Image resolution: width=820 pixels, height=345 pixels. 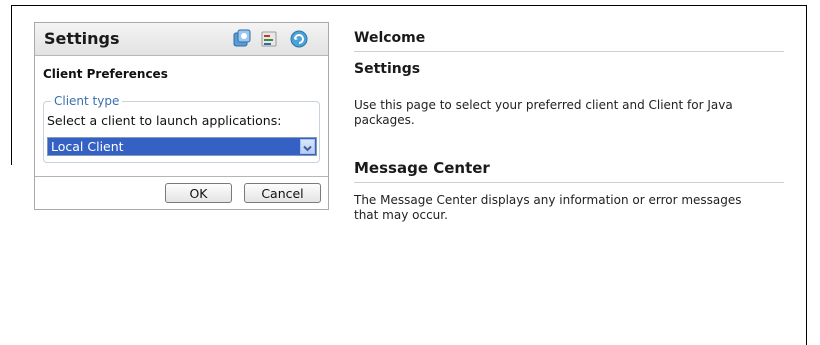 I want to click on client-type-select: Local Client, so click(x=182, y=146).